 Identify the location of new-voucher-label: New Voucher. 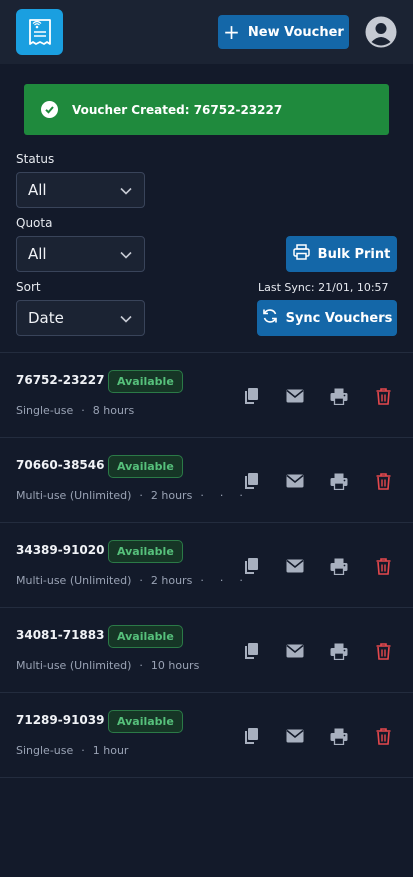
(295, 32).